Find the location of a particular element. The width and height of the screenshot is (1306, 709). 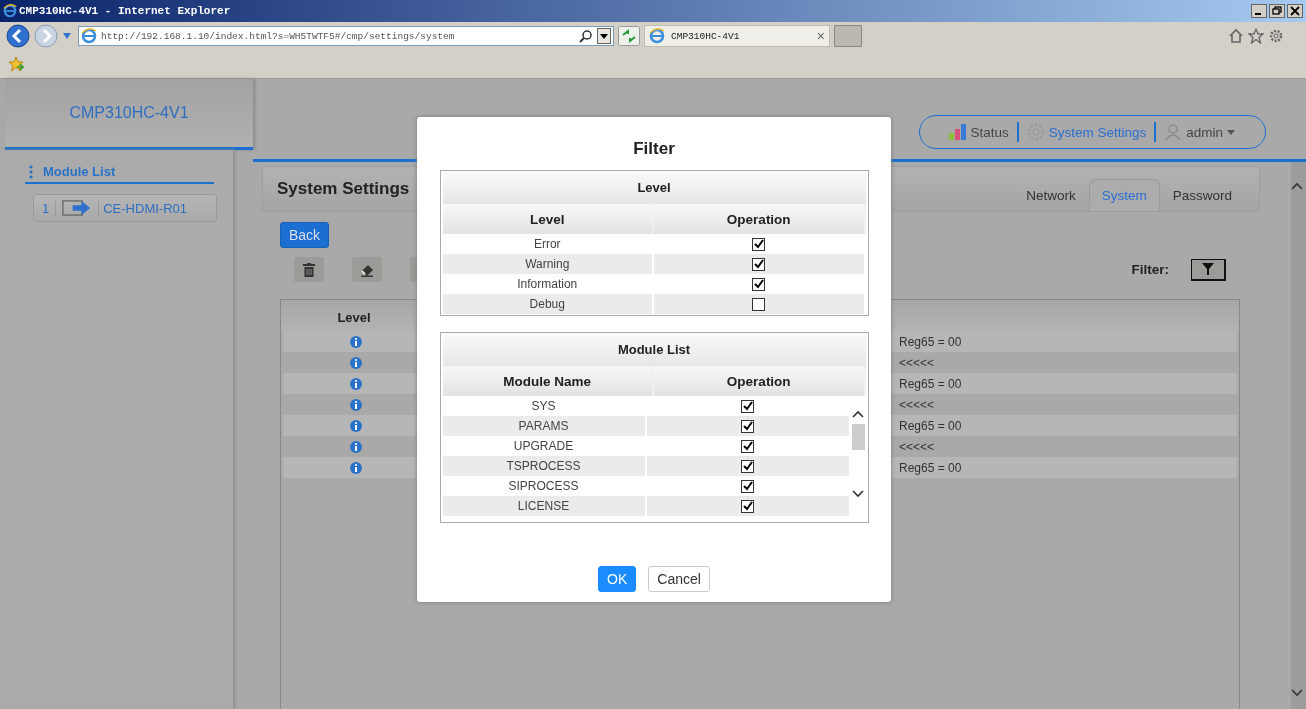

home-icon is located at coordinates (1236, 36).